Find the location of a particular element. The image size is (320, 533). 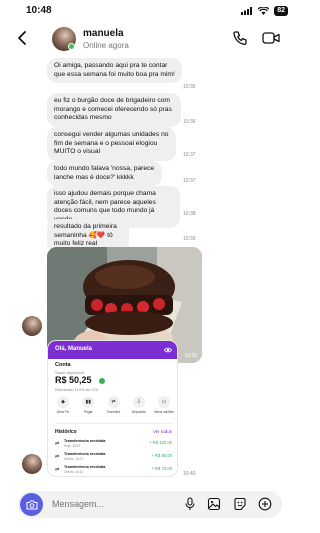

chat-header: manuela Online agora is located at coordinates (150, 39).